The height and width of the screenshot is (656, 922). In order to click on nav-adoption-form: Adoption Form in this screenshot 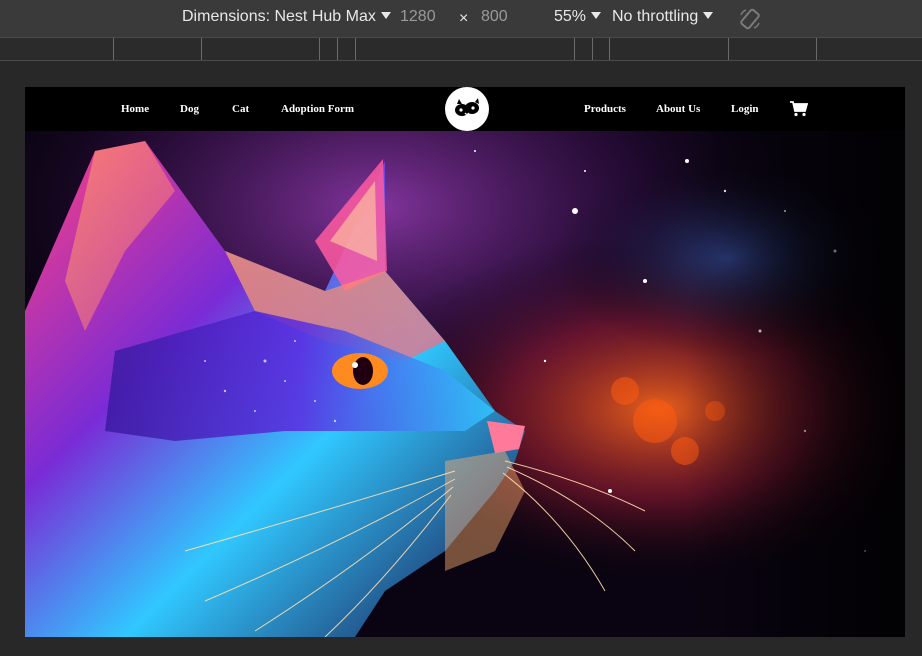, I will do `click(317, 109)`.